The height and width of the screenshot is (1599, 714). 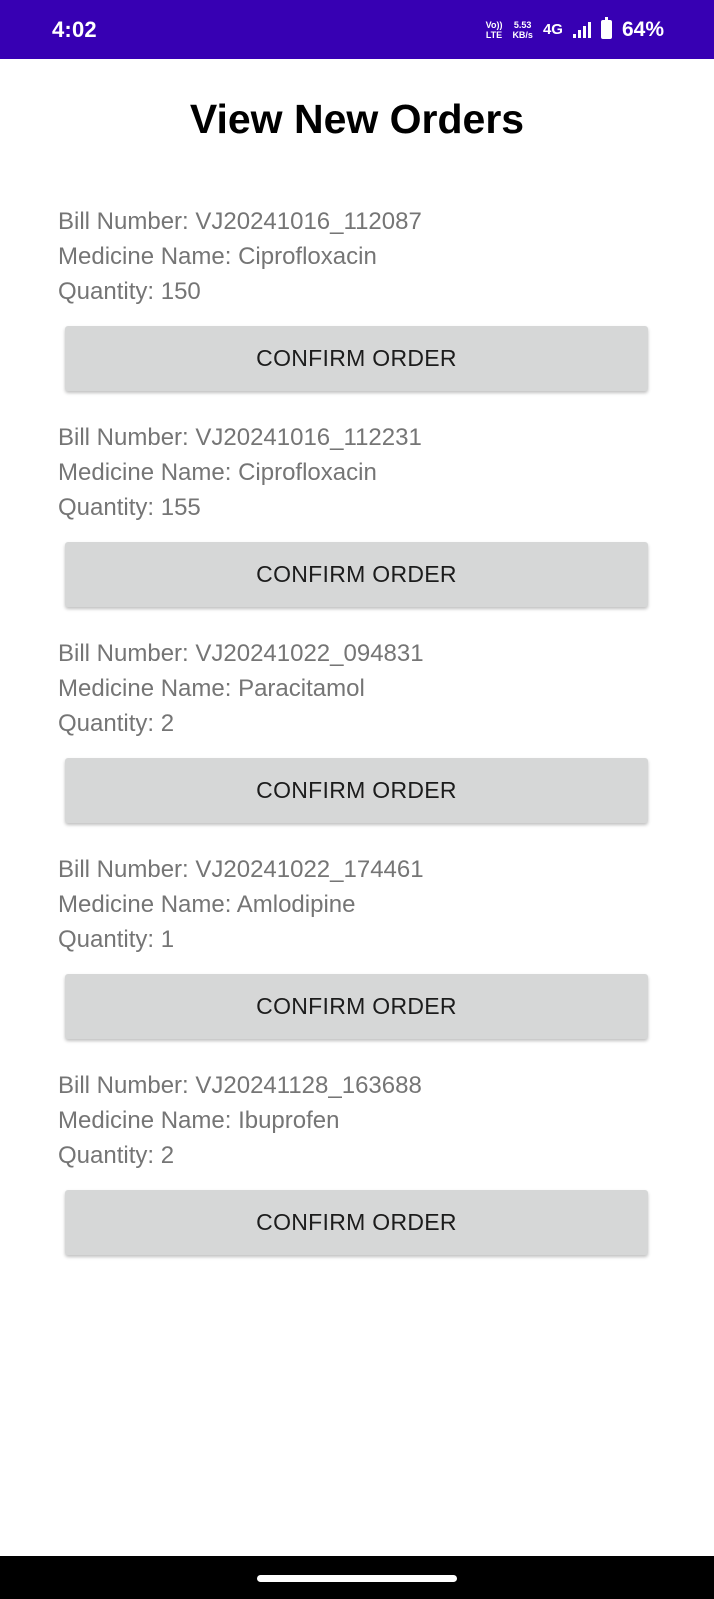 I want to click on bill-number: Bill Number: VJ20241016_112231, so click(x=240, y=437).